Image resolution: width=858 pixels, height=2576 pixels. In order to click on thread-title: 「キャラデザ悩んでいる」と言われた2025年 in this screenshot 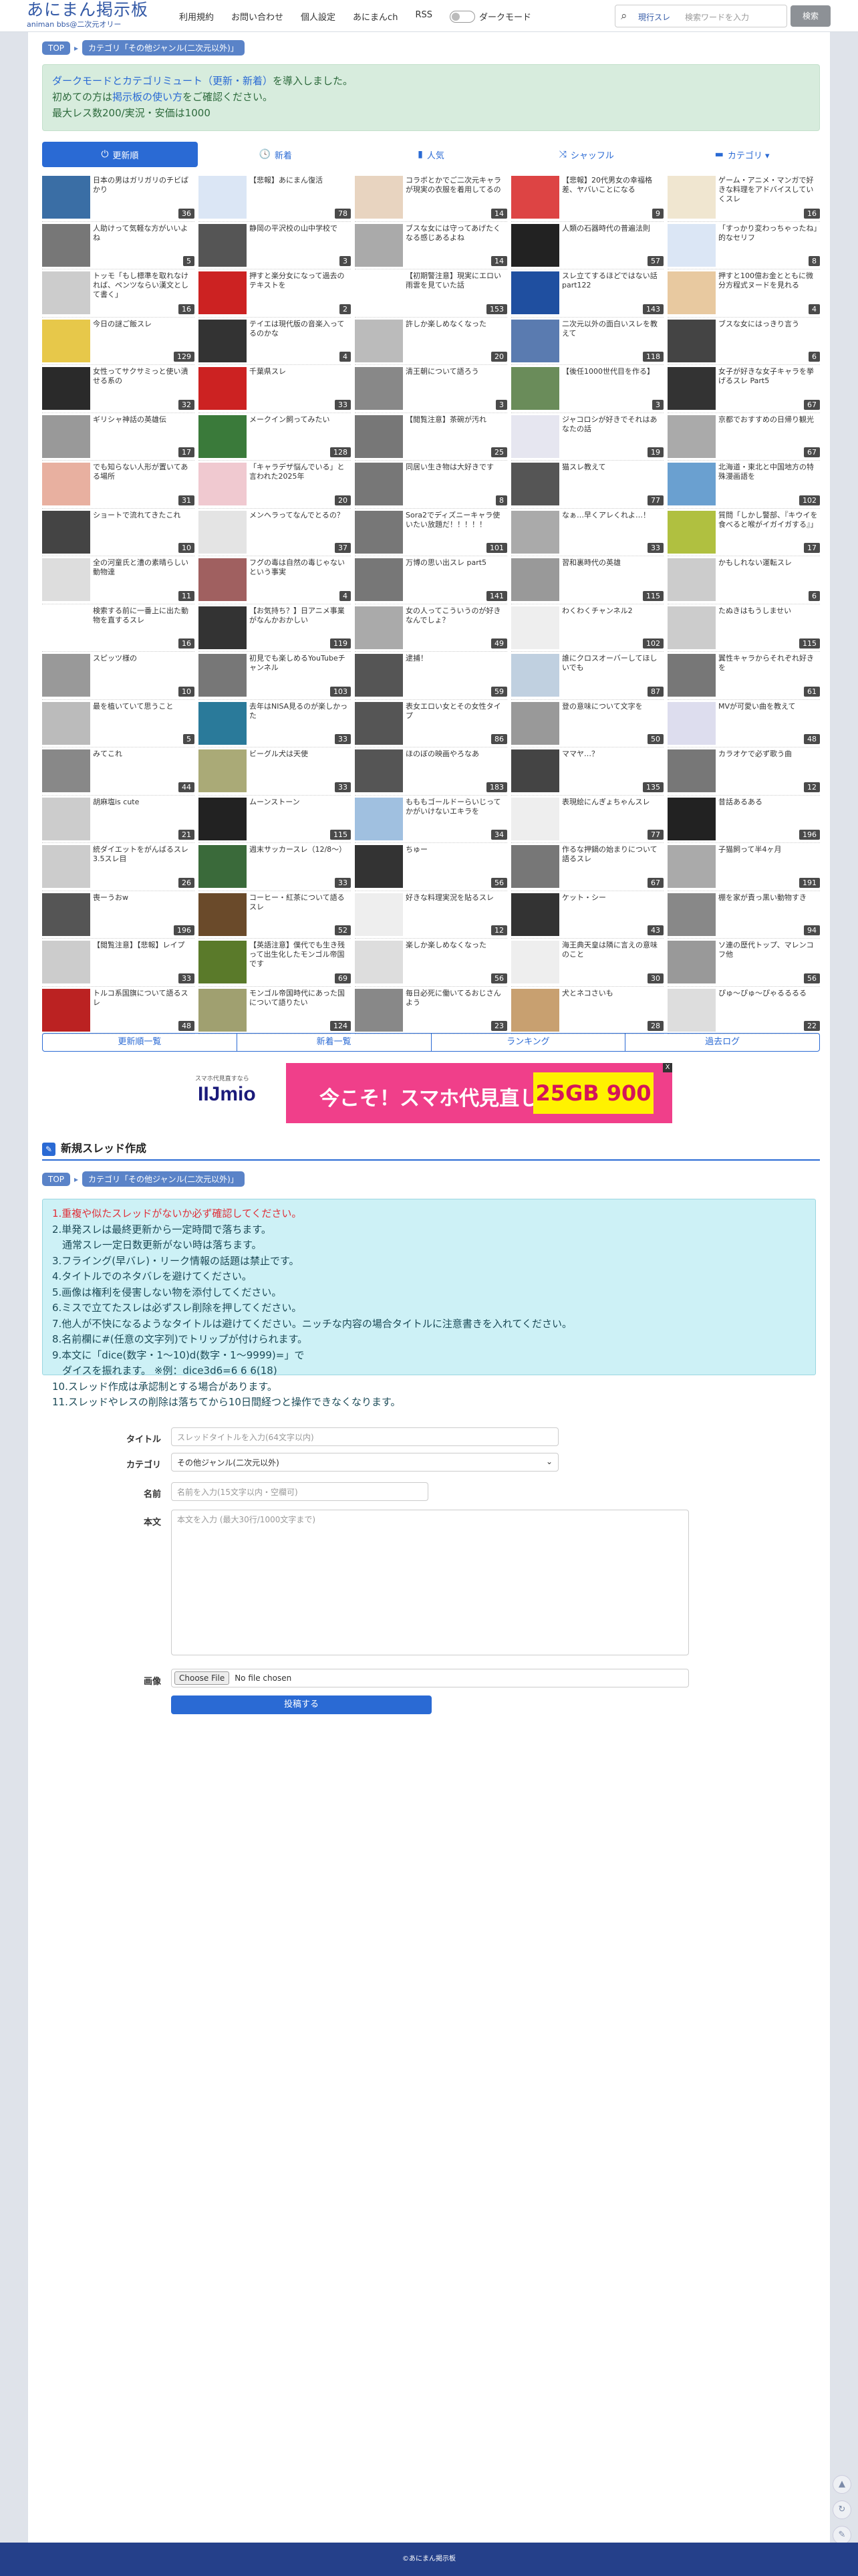, I will do `click(299, 472)`.